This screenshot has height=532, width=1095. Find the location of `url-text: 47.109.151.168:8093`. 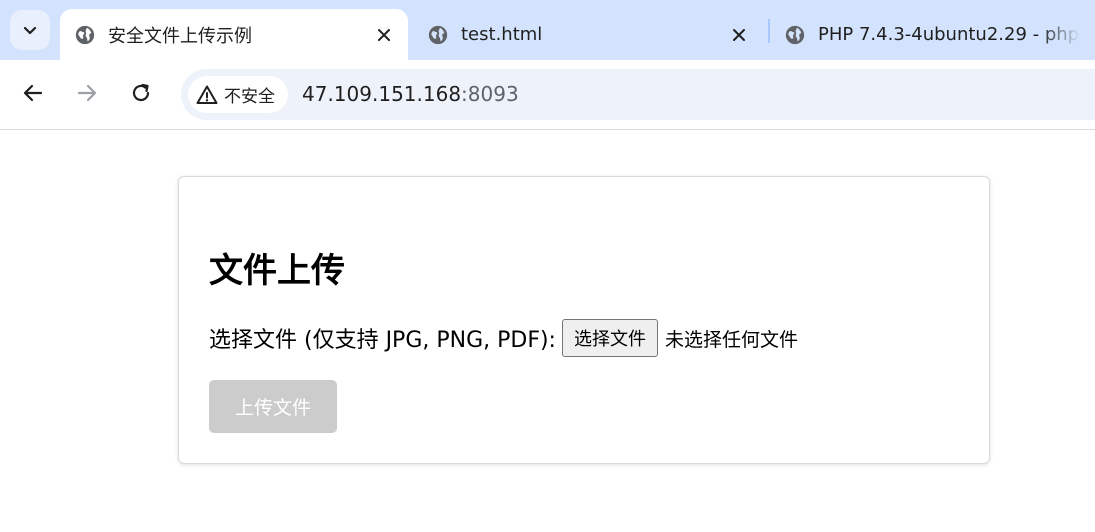

url-text: 47.109.151.168:8093 is located at coordinates (410, 94).